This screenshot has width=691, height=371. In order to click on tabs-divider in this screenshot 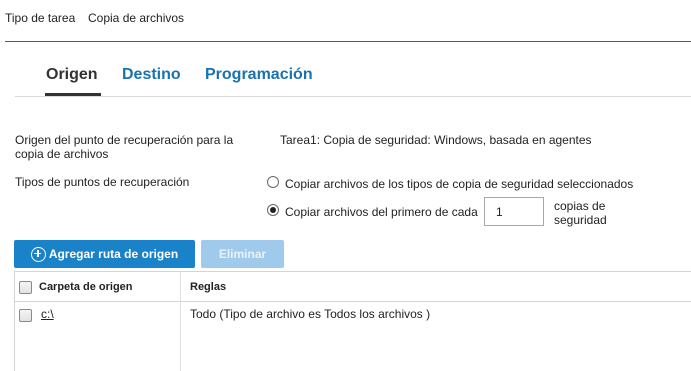, I will do `click(353, 96)`.